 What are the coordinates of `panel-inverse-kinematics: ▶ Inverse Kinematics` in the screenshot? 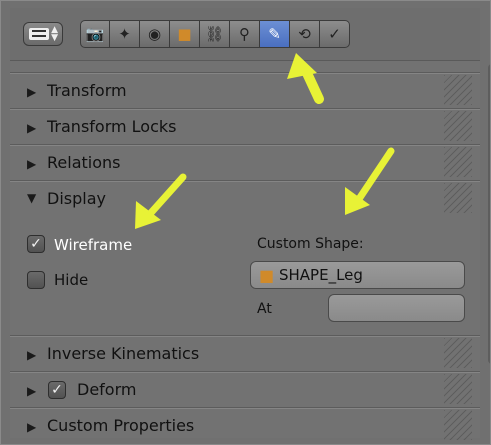 It's located at (245, 353).